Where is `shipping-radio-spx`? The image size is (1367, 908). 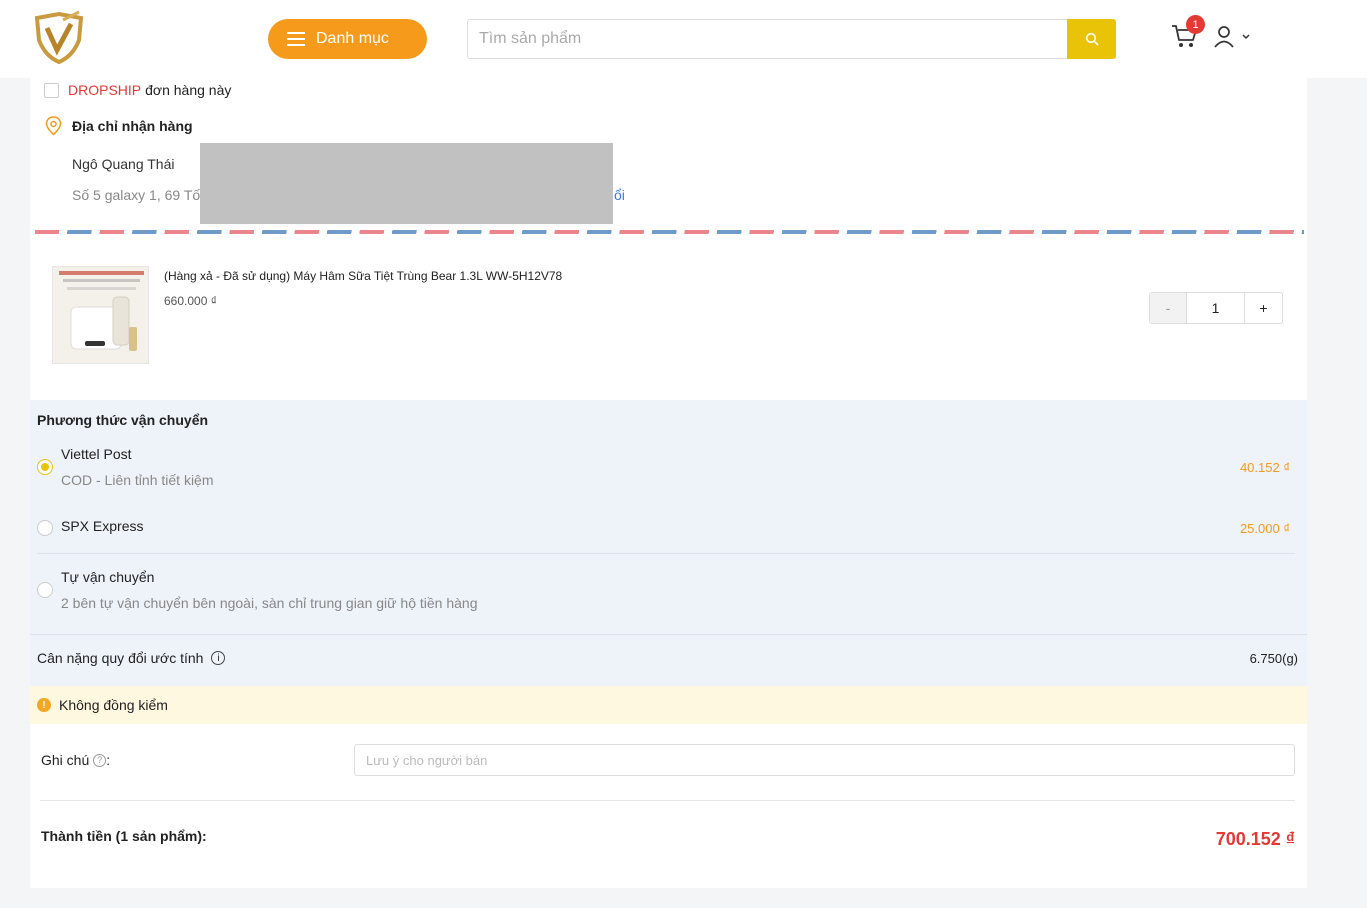 shipping-radio-spx is located at coordinates (45, 528).